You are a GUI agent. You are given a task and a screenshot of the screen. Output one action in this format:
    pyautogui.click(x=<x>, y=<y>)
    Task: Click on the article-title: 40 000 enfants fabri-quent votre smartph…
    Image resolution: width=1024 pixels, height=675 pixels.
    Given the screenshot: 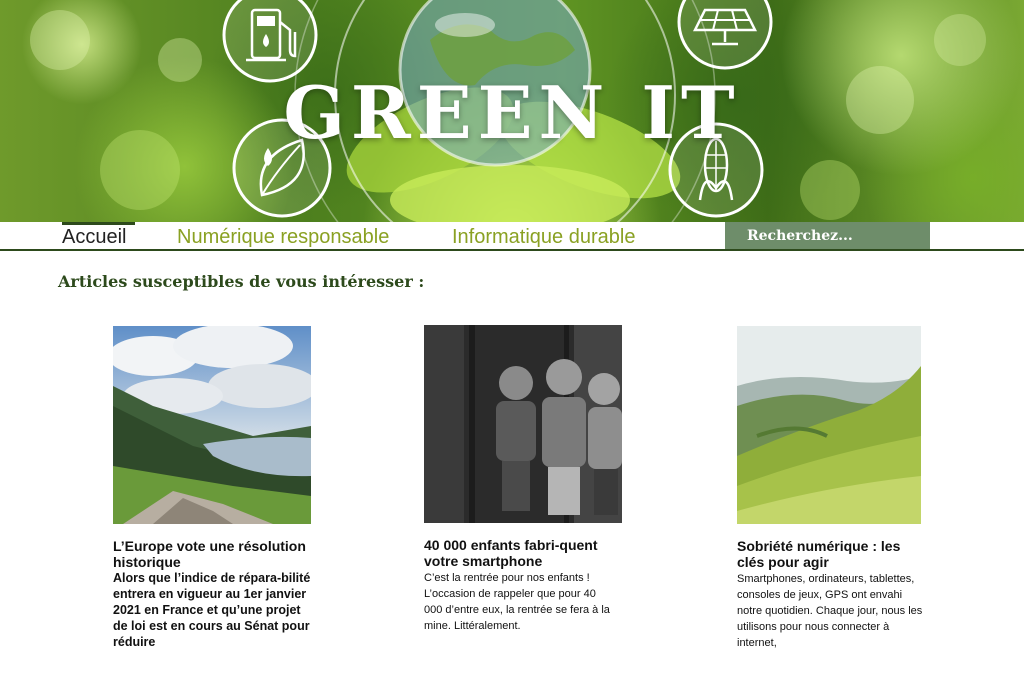 What is the action you would take?
    pyautogui.click(x=524, y=553)
    